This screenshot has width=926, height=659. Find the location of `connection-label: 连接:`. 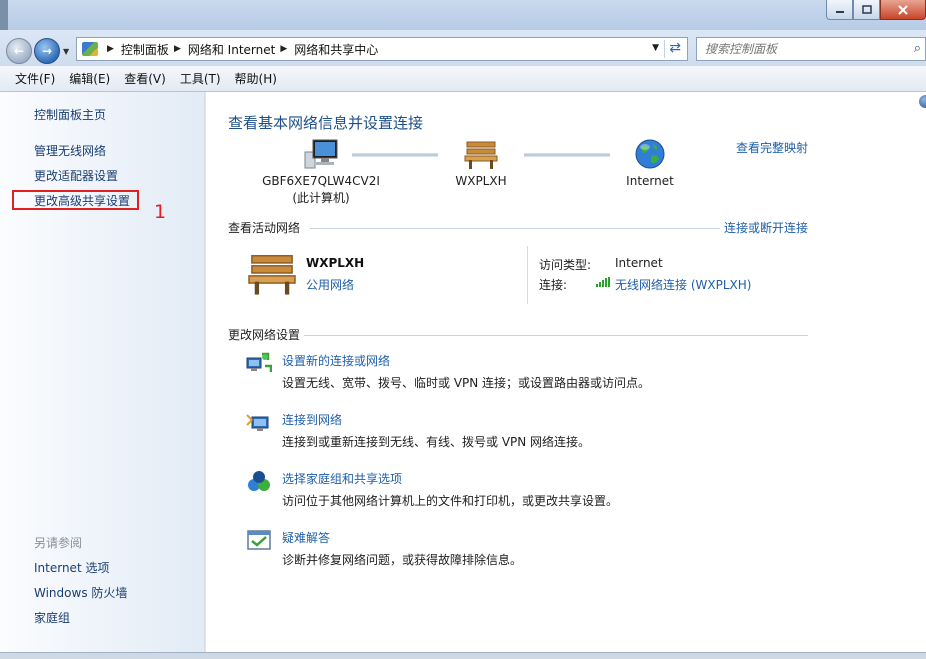

connection-label: 连接: is located at coordinates (553, 285).